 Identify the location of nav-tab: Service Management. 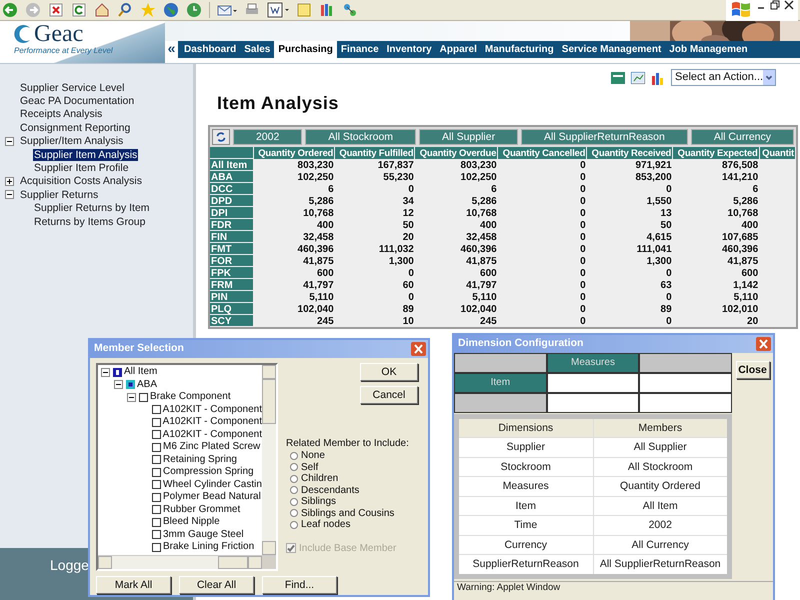
(612, 49).